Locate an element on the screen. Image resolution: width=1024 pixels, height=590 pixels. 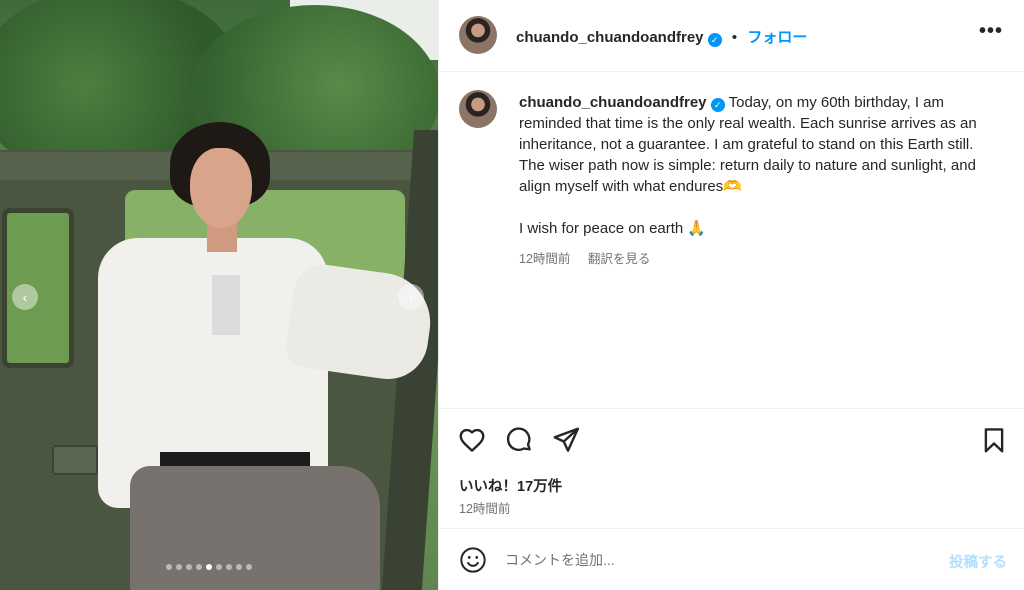
comment-input is located at coordinates (705, 560).